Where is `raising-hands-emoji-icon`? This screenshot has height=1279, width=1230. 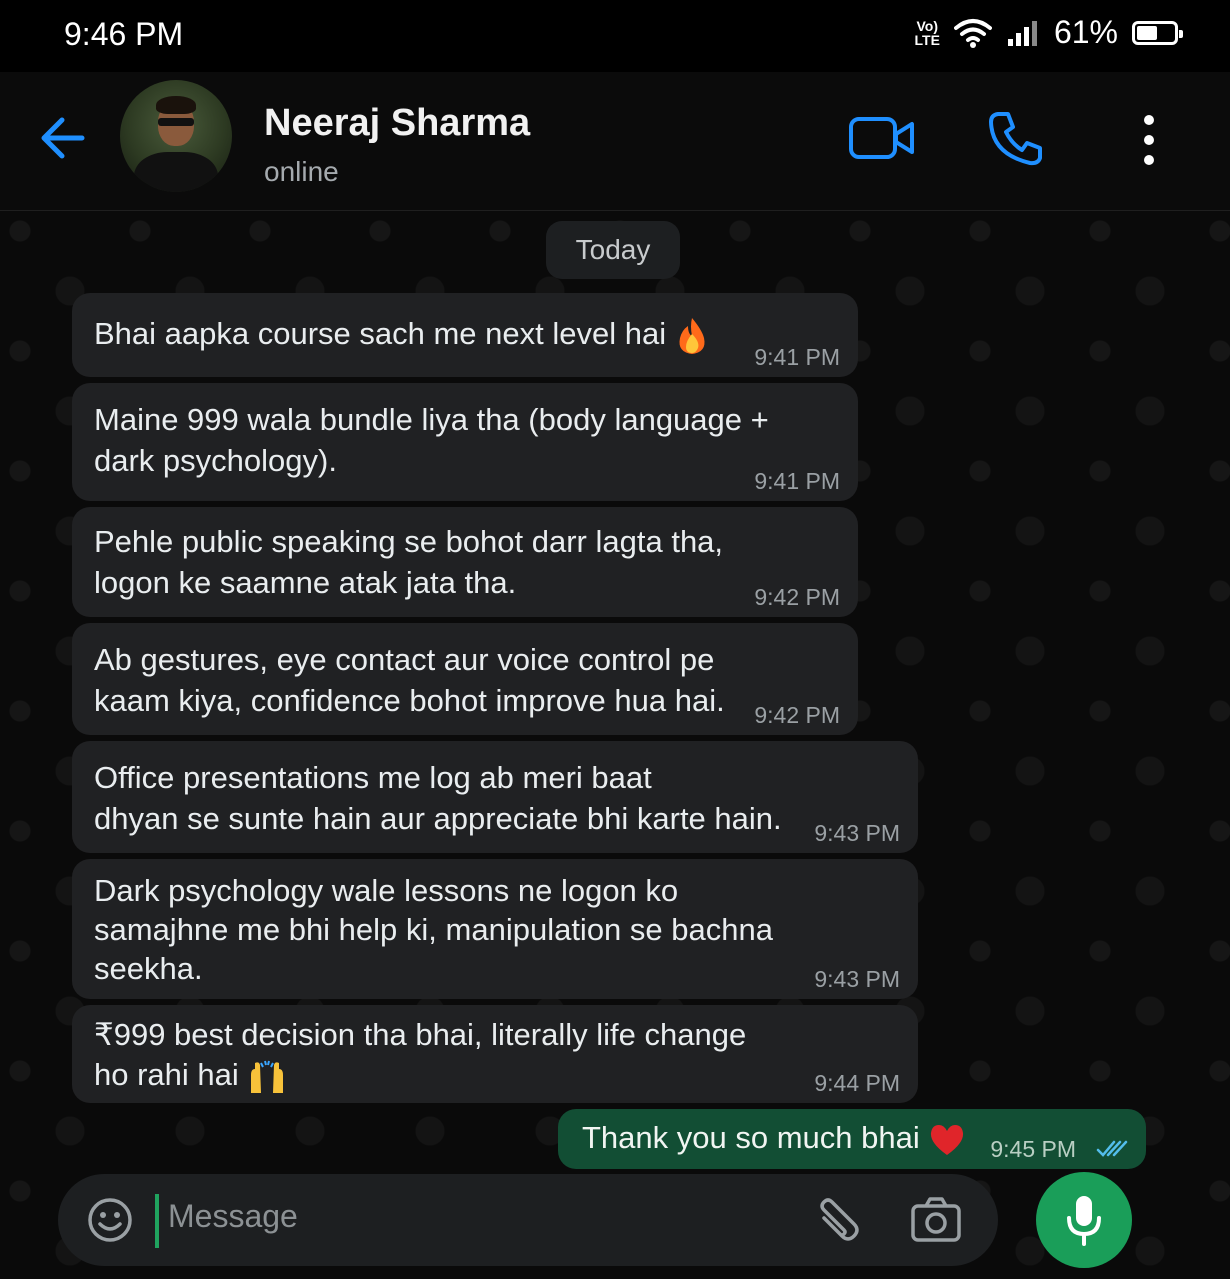
raising-hands-emoji-icon is located at coordinates (266, 1076).